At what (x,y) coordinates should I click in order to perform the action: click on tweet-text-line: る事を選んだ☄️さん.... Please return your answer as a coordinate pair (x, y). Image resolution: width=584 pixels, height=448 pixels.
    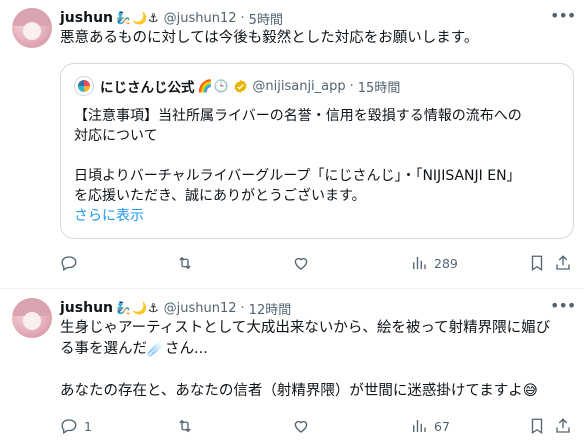
    Looking at the image, I should click on (134, 349).